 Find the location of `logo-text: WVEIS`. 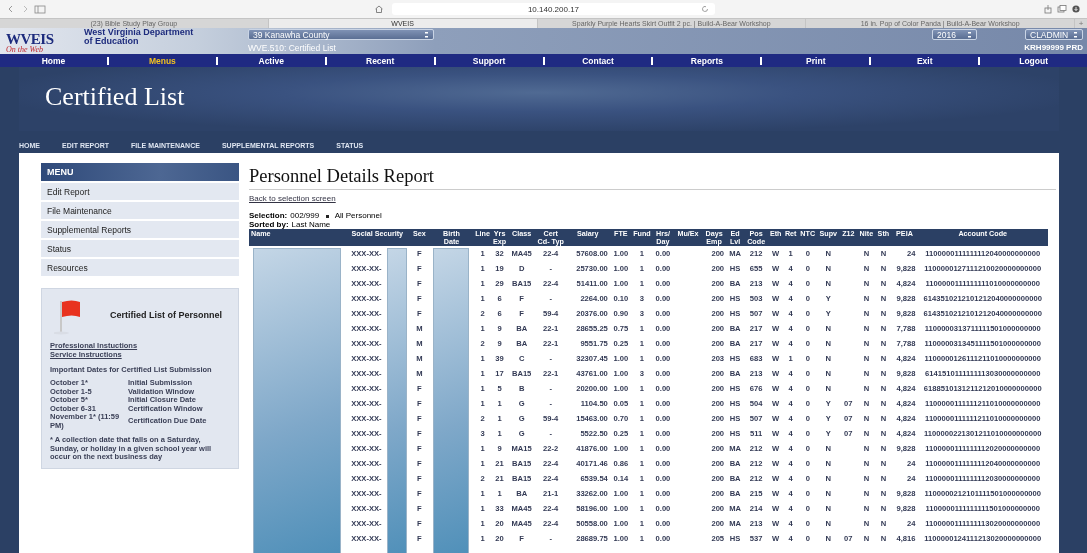

logo-text: WVEIS is located at coordinates (30, 39).